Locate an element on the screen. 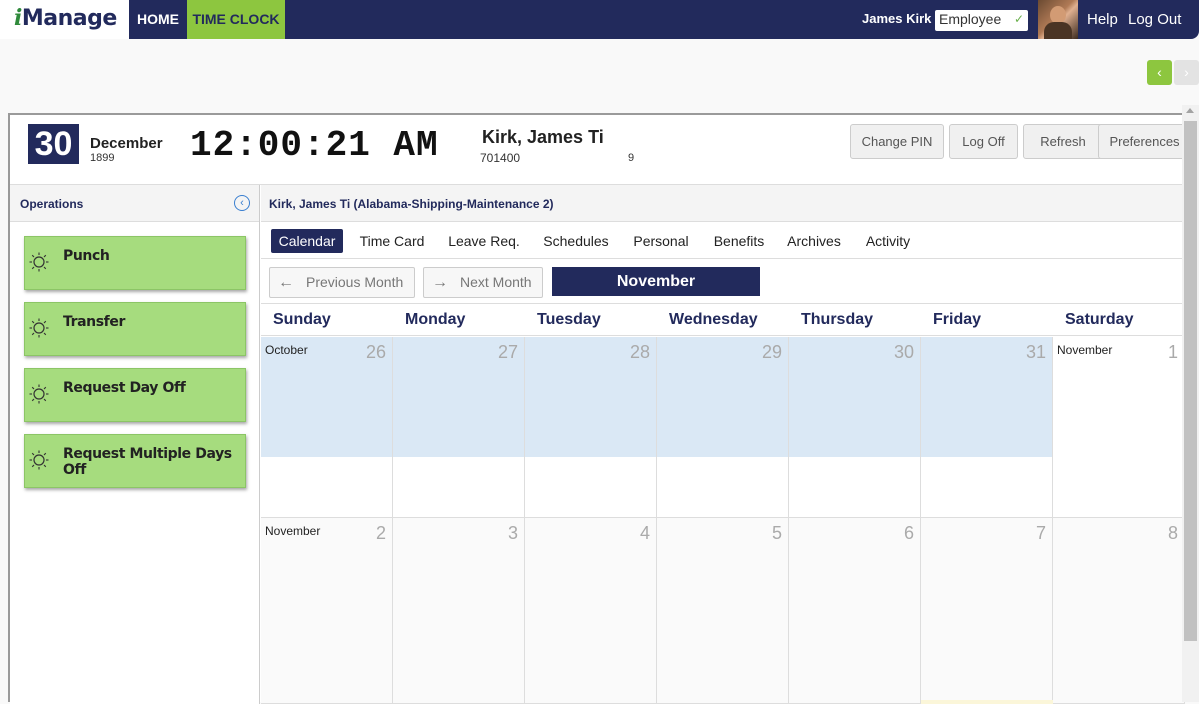 The width and height of the screenshot is (1199, 704). arrow-right-icon: → is located at coordinates (440, 282).